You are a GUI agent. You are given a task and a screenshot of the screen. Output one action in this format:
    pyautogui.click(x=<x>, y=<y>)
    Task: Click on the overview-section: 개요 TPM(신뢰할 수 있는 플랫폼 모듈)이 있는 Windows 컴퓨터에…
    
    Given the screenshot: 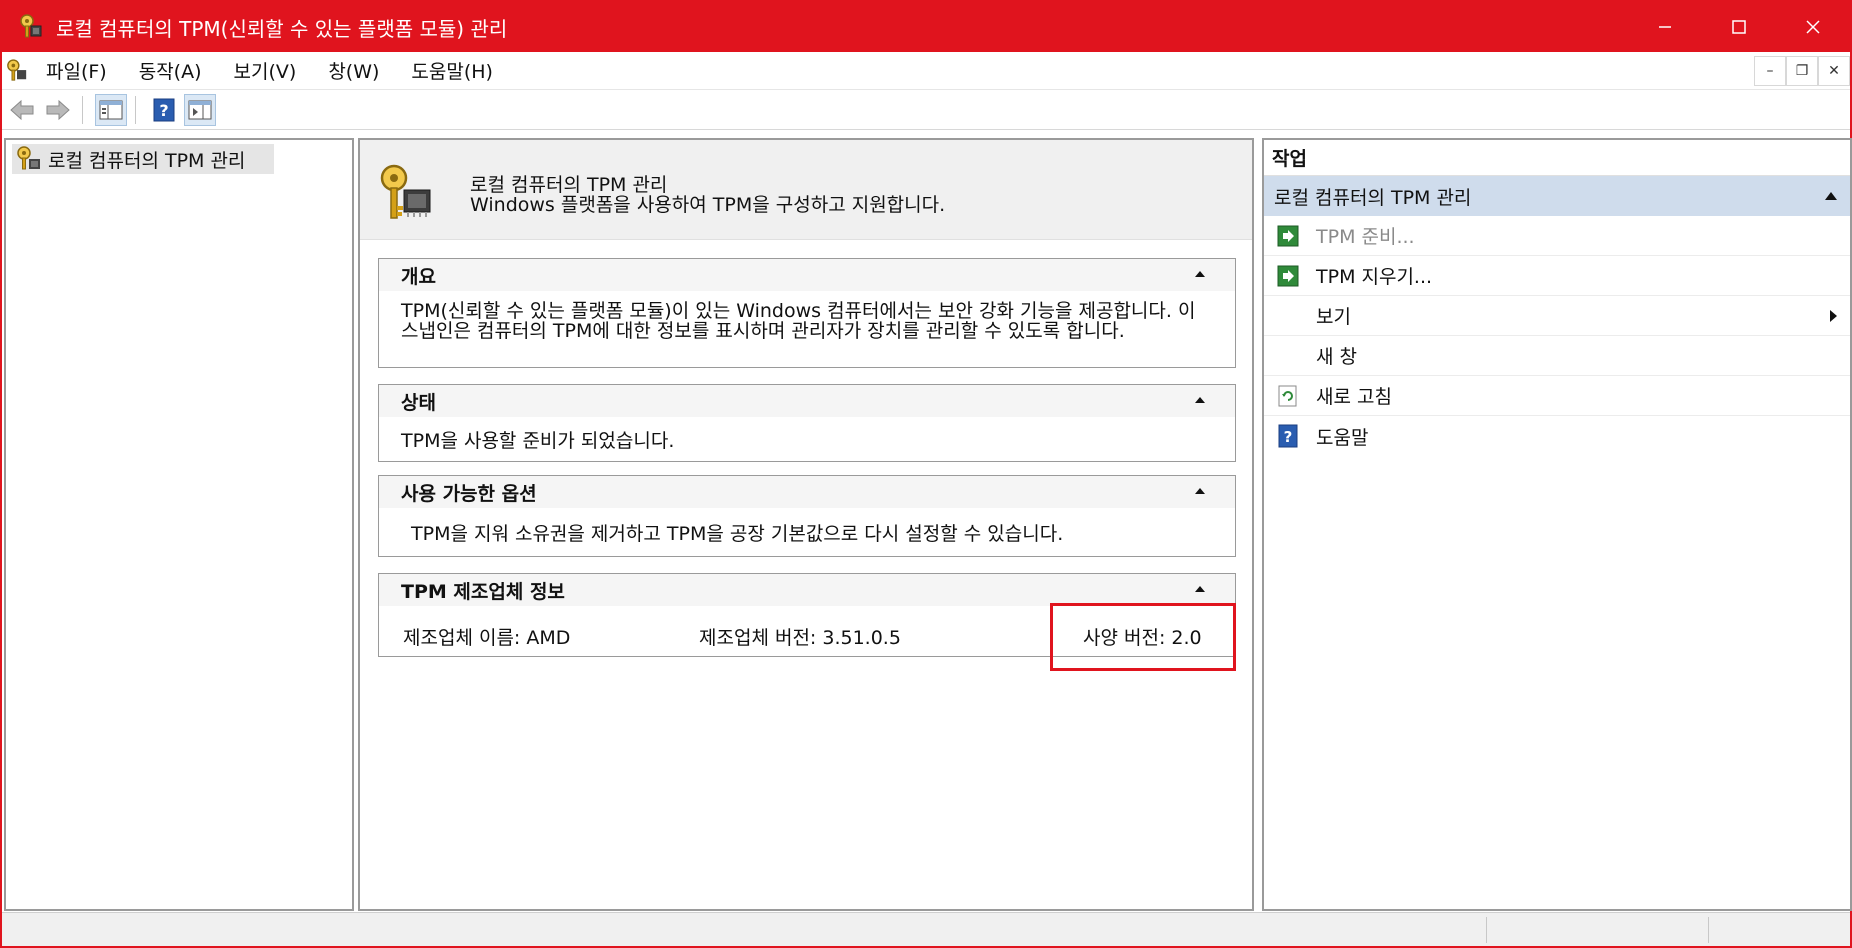 What is the action you would take?
    pyautogui.click(x=807, y=313)
    